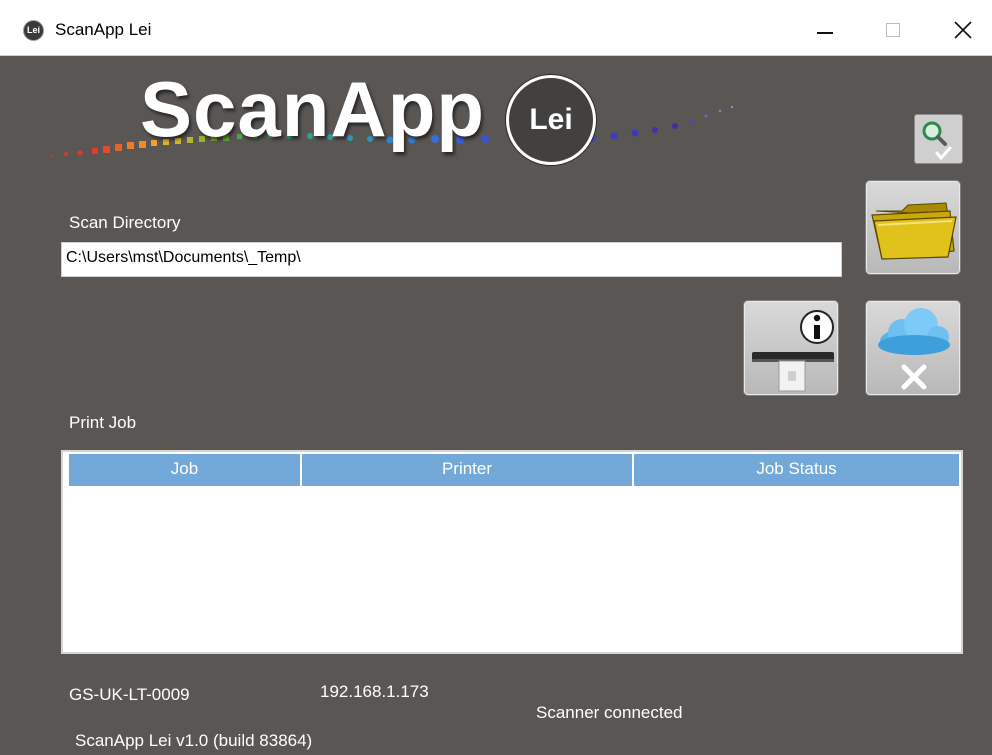  Describe the element at coordinates (796, 470) in the screenshot. I see `column-header-job-status: Job Status` at that location.